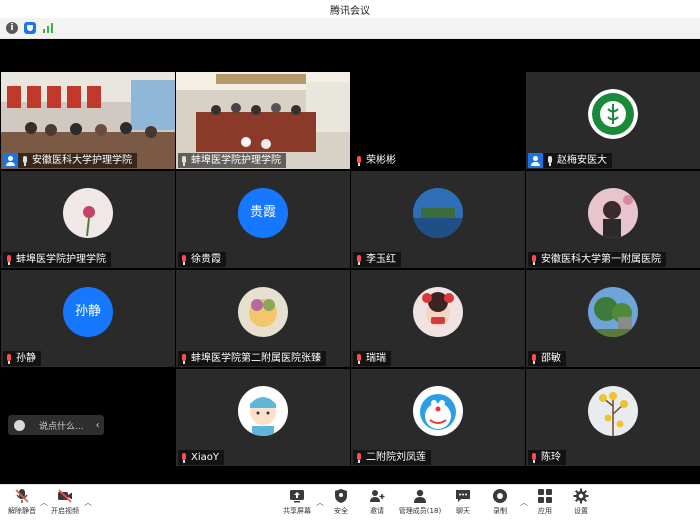 The image size is (700, 520). Describe the element at coordinates (376, 358) in the screenshot. I see `participant-name: 瑞瑞` at that location.